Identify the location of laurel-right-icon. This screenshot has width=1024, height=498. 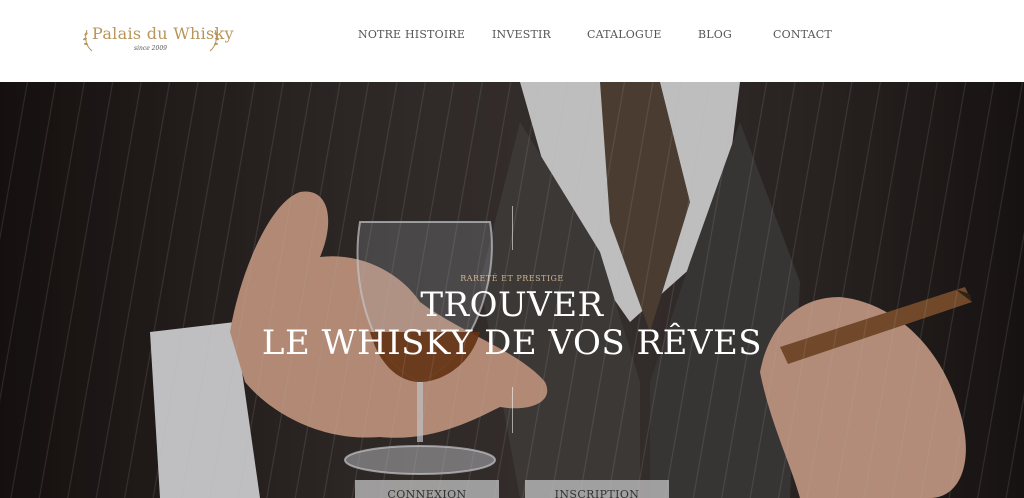
(214, 40).